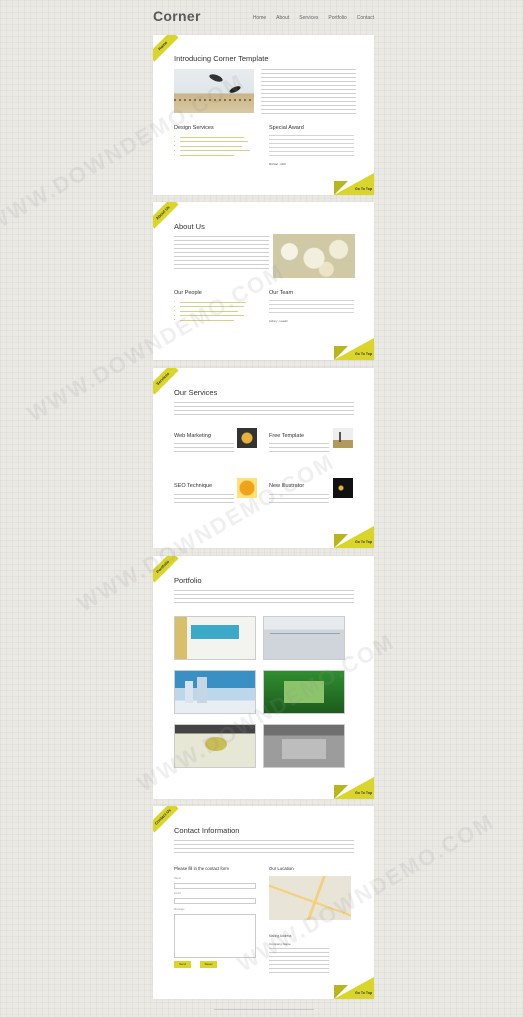 The height and width of the screenshot is (1017, 523). What do you see at coordinates (286, 128) in the screenshot?
I see `special-award-title: Special Award` at bounding box center [286, 128].